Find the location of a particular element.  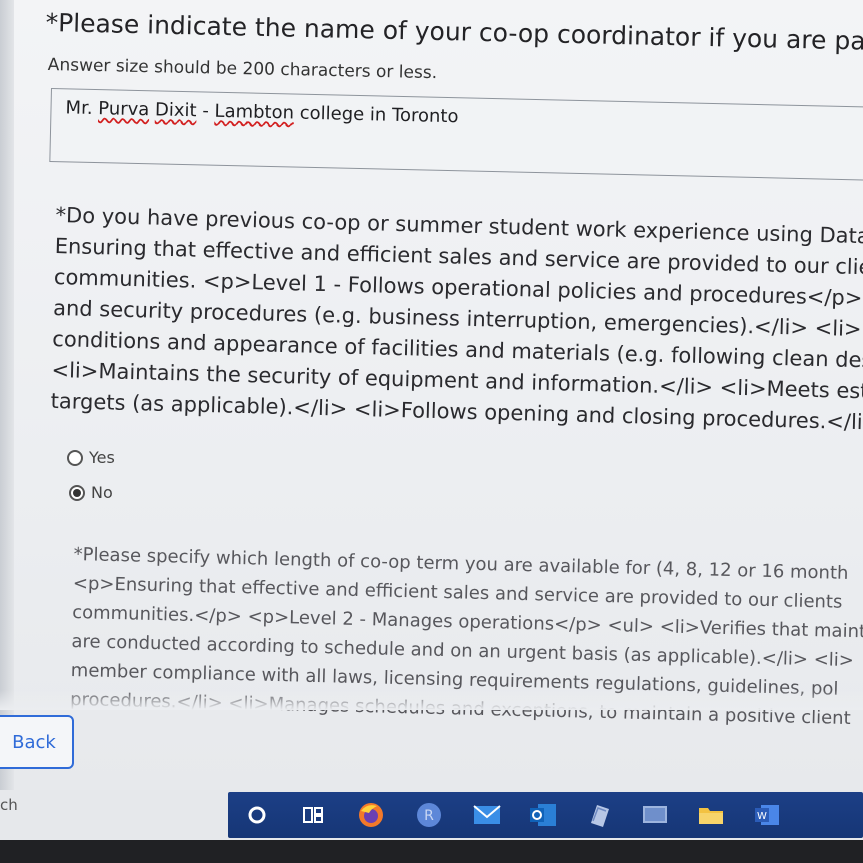

word-icon: W is located at coordinates (767, 815).